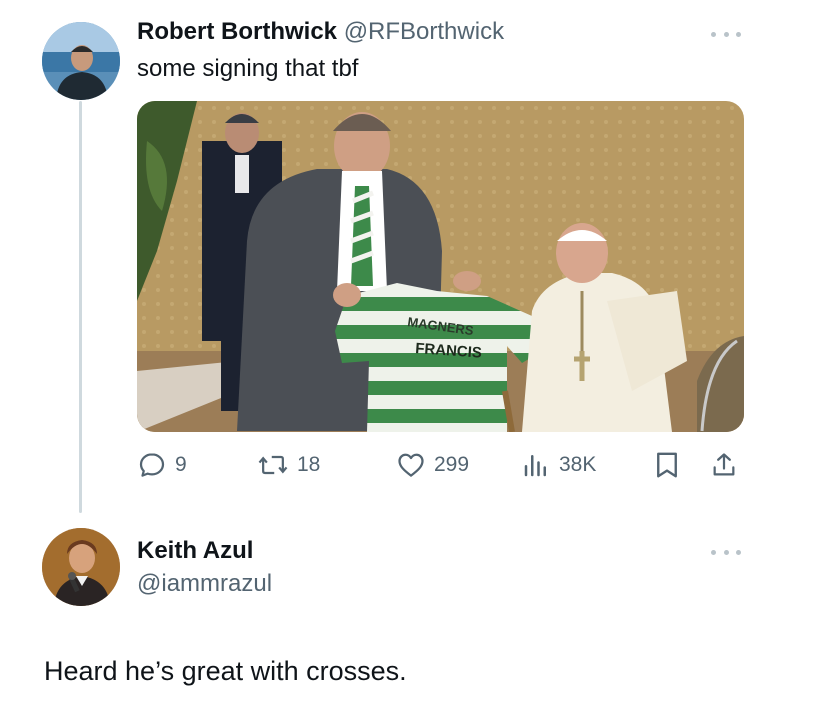 The image size is (828, 717). Describe the element at coordinates (81, 567) in the screenshot. I see `reply-author-avatar` at that location.